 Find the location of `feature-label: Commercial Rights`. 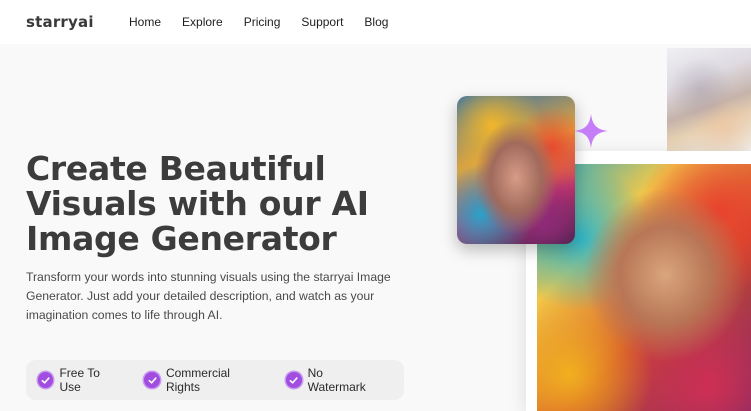

feature-label: Commercial Rights is located at coordinates (197, 380).